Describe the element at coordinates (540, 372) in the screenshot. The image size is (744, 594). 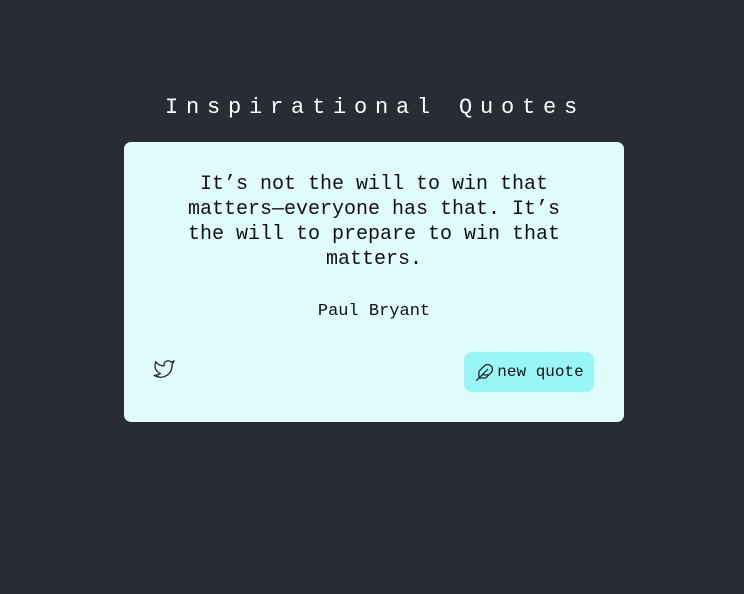
I see `new-quote-label: new quote` at that location.